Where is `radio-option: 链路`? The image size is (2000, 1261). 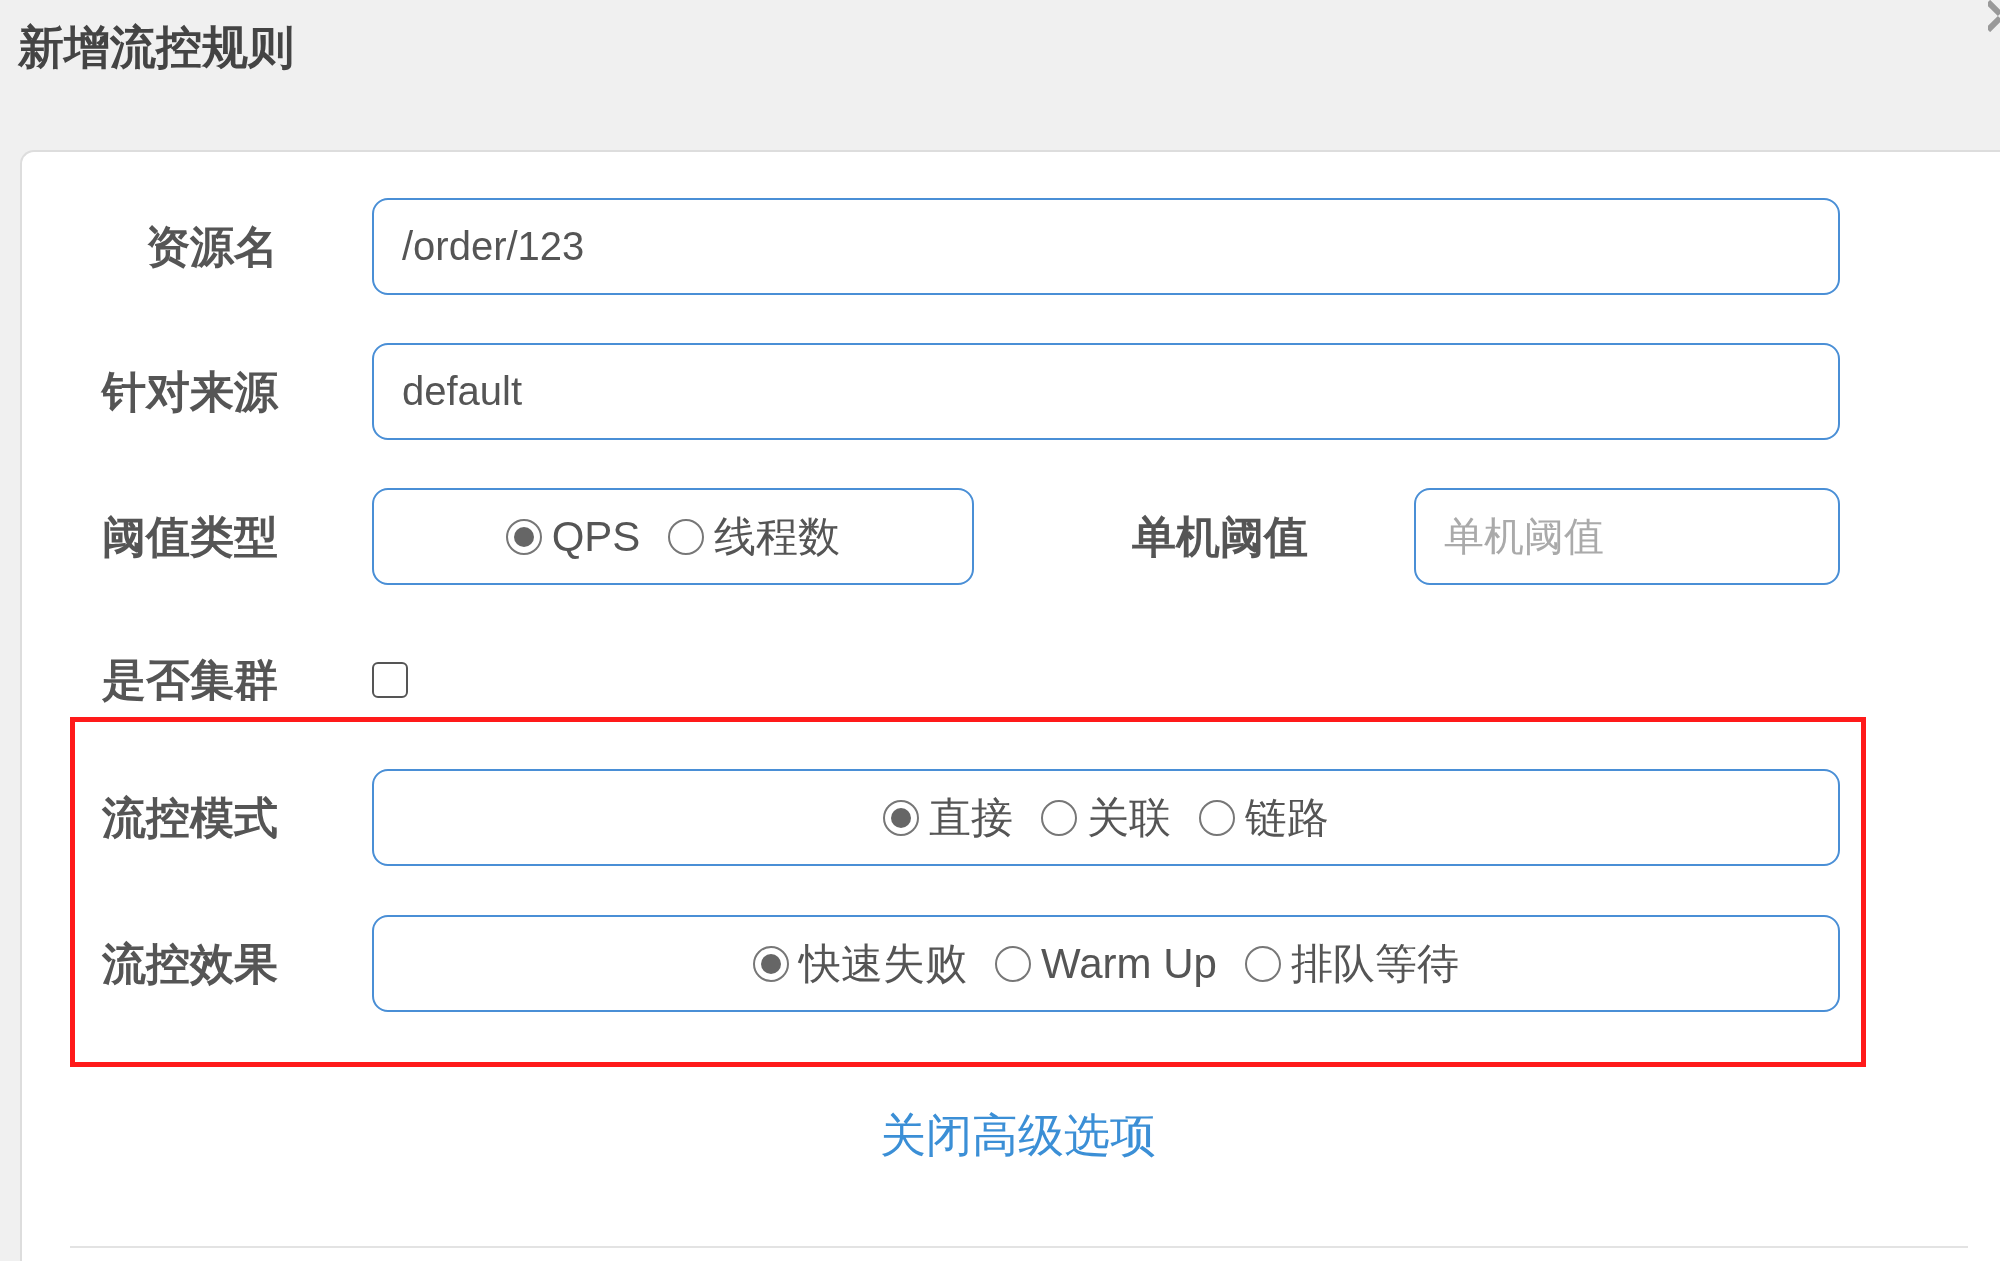
radio-option: 链路 is located at coordinates (1264, 817).